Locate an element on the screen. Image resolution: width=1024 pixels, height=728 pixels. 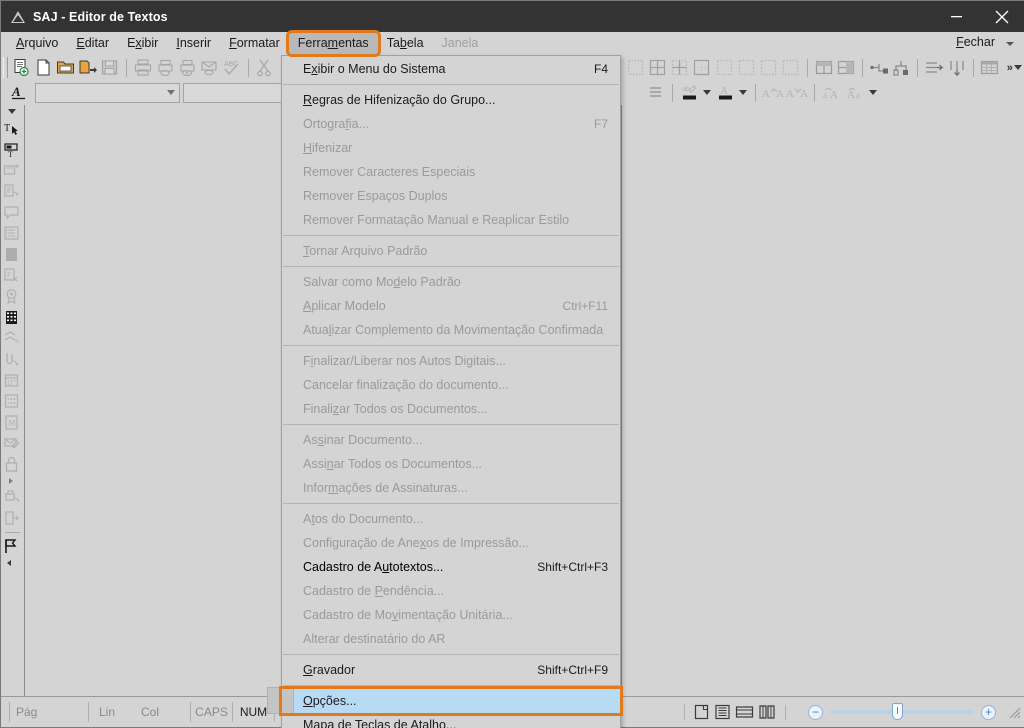
cut-scissors-icon is located at coordinates (265, 68).